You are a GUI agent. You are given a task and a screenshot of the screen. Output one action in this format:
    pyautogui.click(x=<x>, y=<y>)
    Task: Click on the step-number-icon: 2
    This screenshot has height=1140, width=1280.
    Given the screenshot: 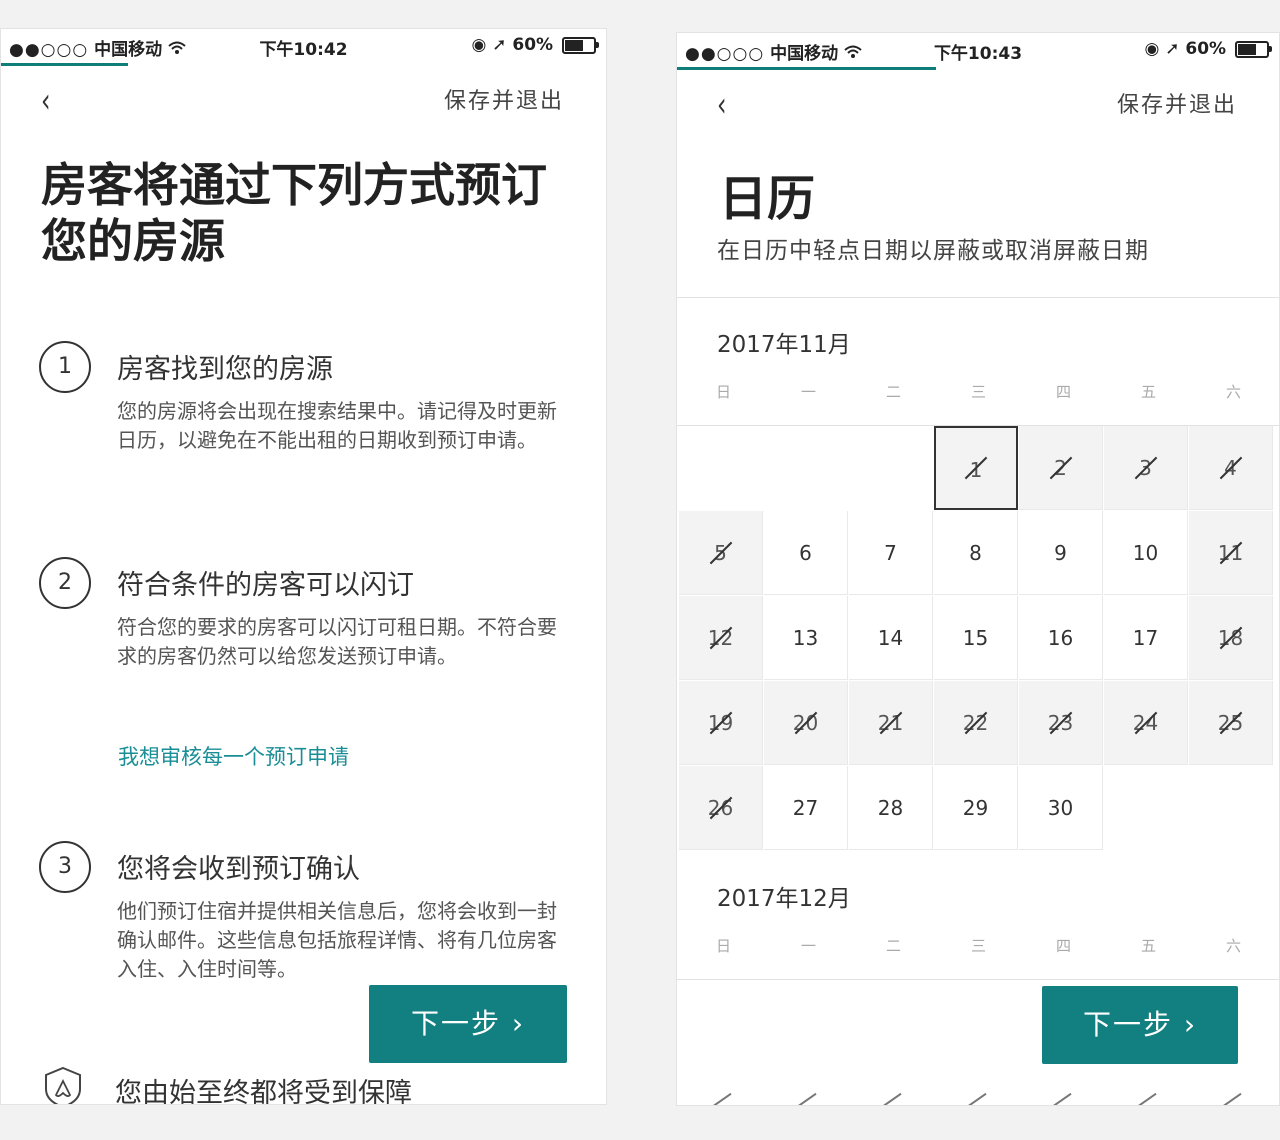 What is the action you would take?
    pyautogui.click(x=65, y=583)
    